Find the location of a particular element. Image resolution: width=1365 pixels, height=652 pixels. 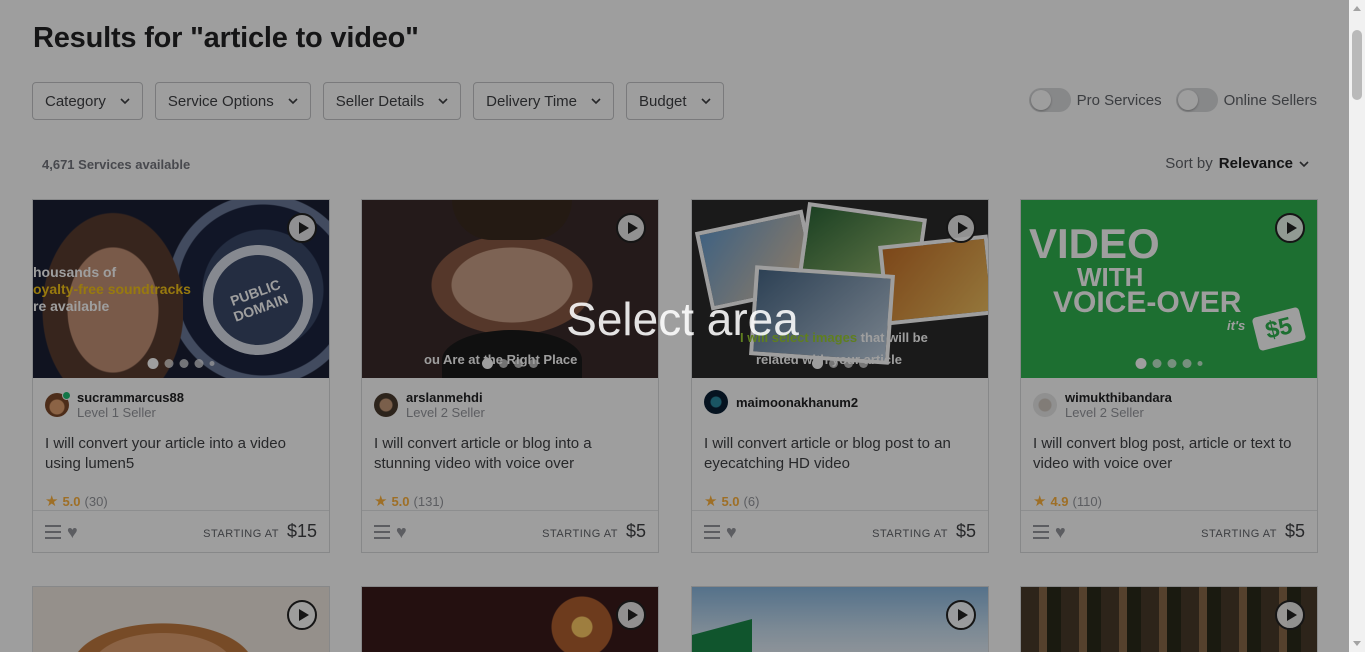

rating-count: (110) is located at coordinates (1087, 501).